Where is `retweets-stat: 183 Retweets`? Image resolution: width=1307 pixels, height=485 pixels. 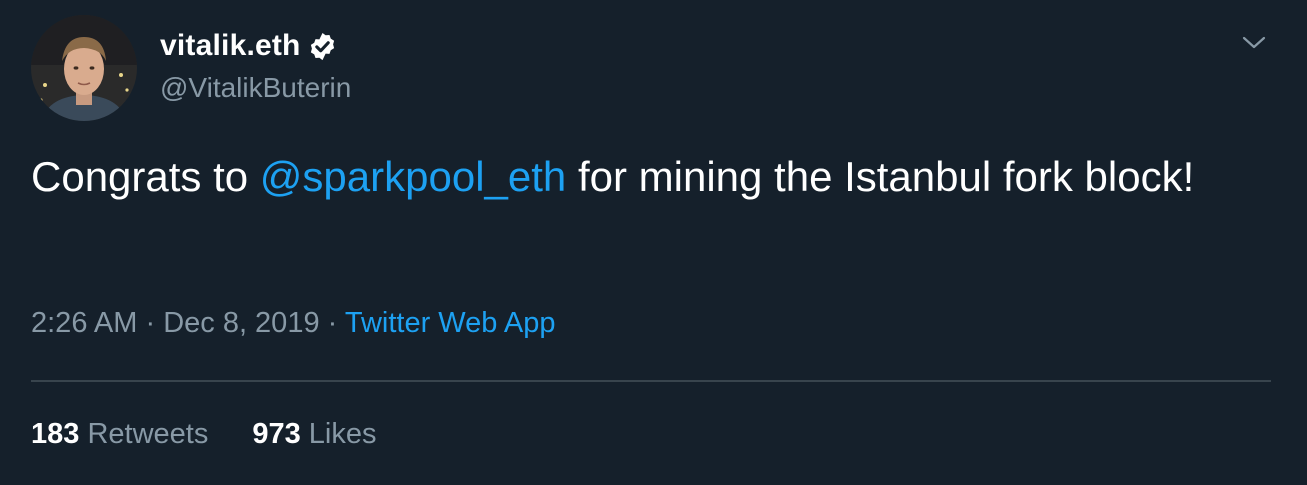
retweets-stat: 183 Retweets is located at coordinates (119, 434).